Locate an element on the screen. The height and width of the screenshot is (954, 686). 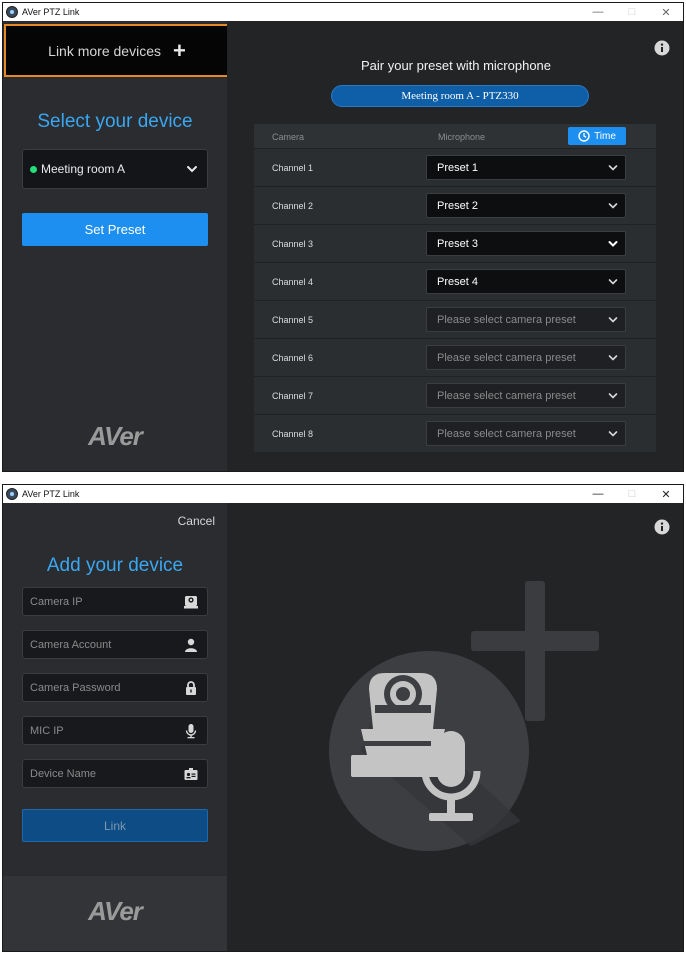
device-name-input is located at coordinates (98, 773).